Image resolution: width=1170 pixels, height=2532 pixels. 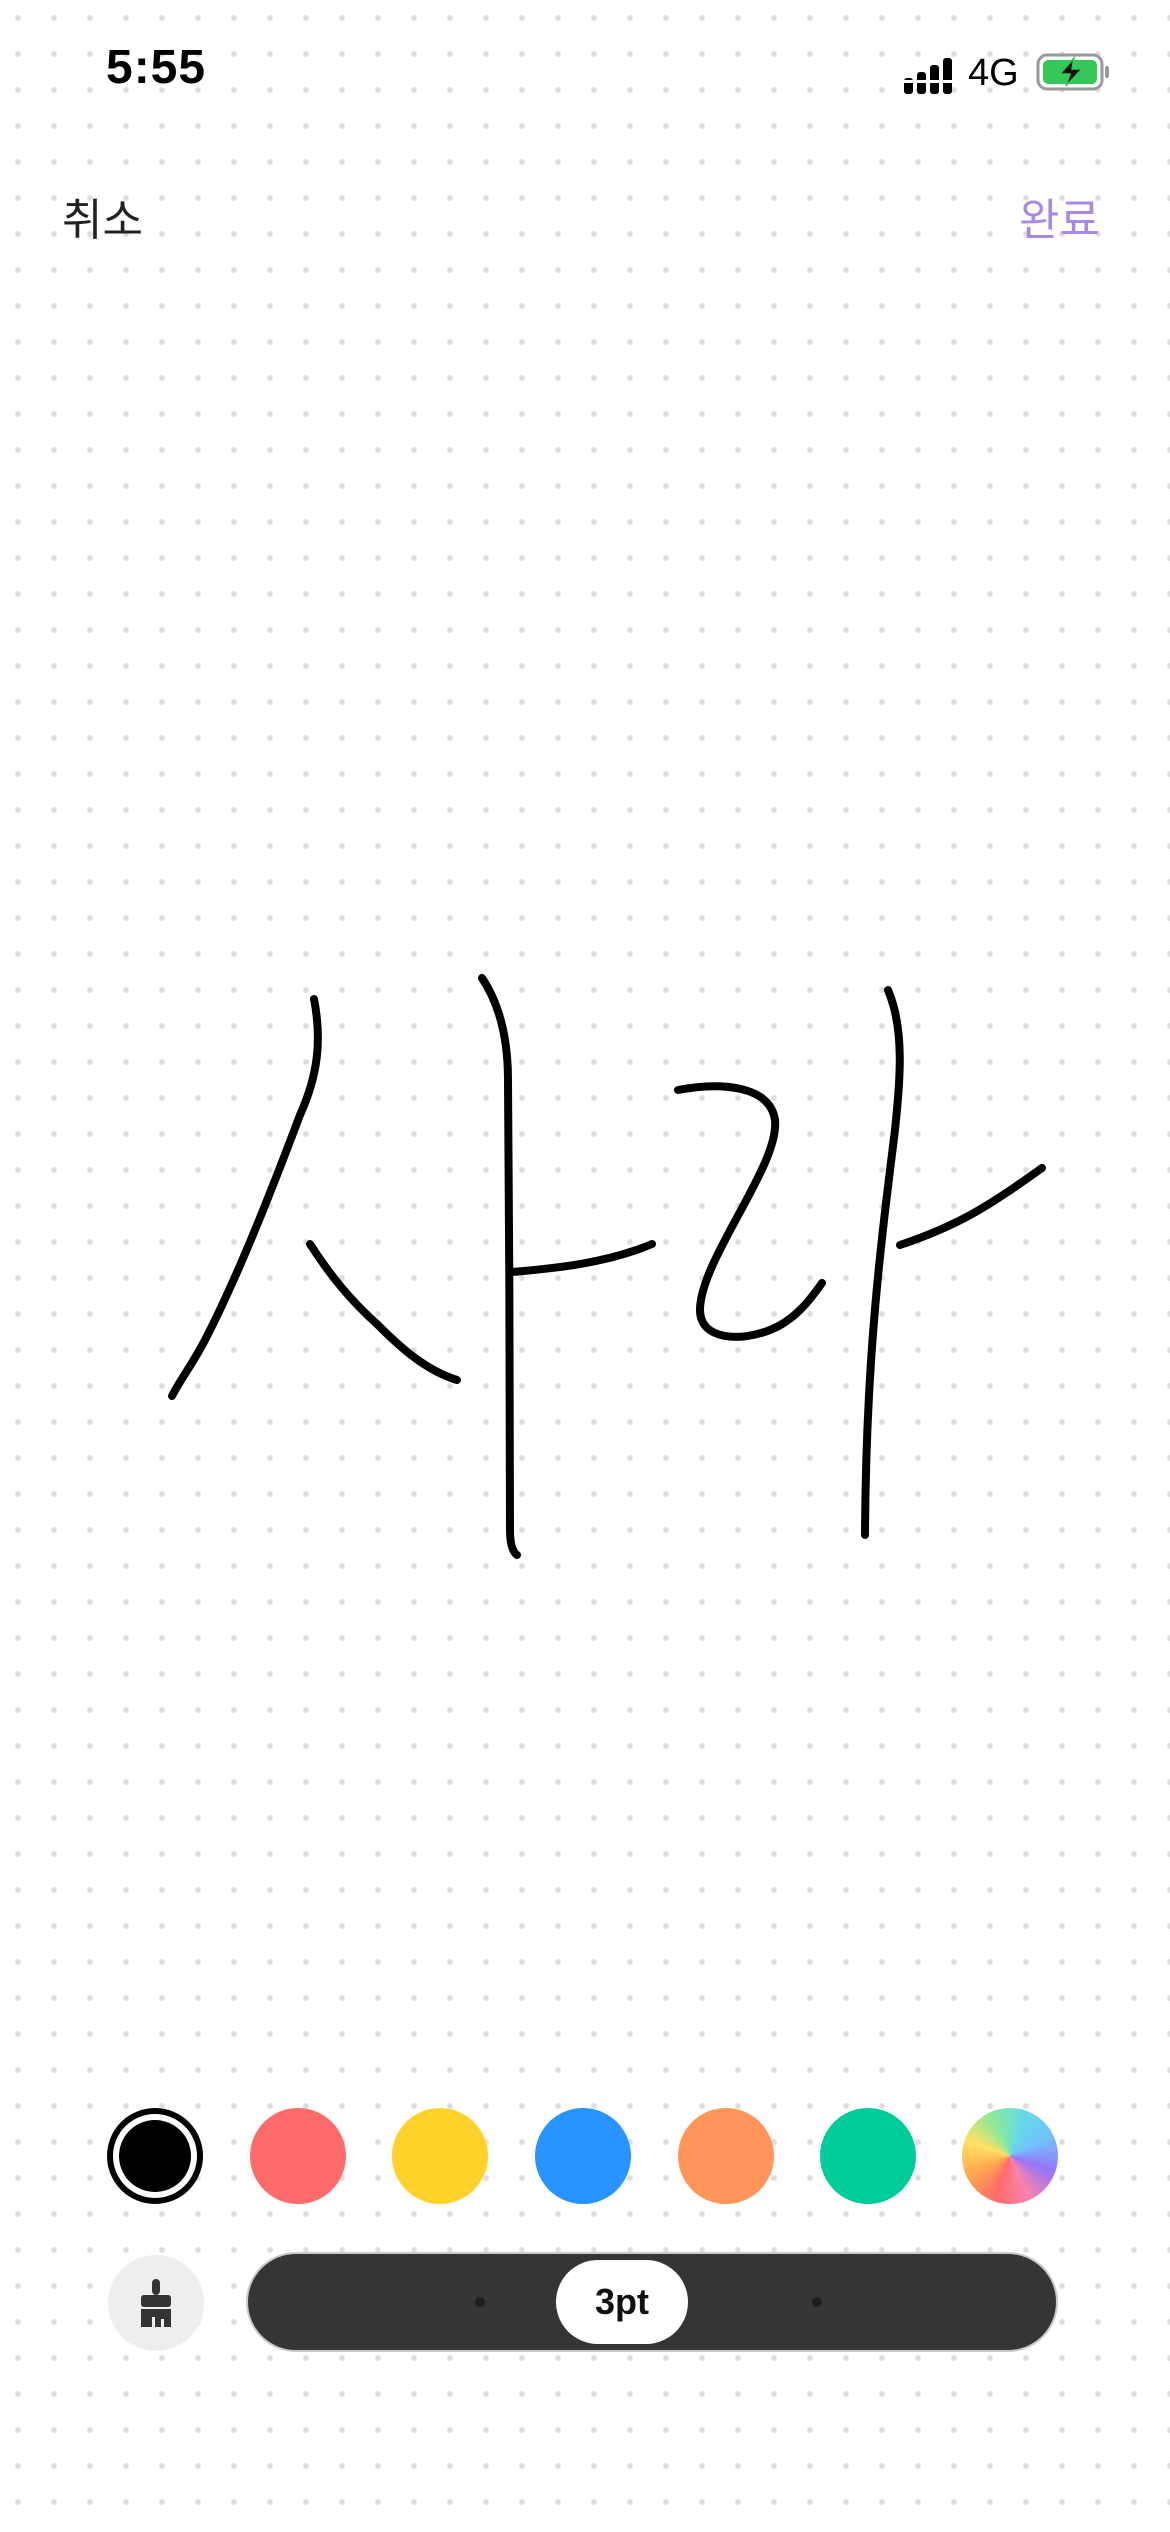 I want to click on color-swatch-blue, so click(x=583, y=2156).